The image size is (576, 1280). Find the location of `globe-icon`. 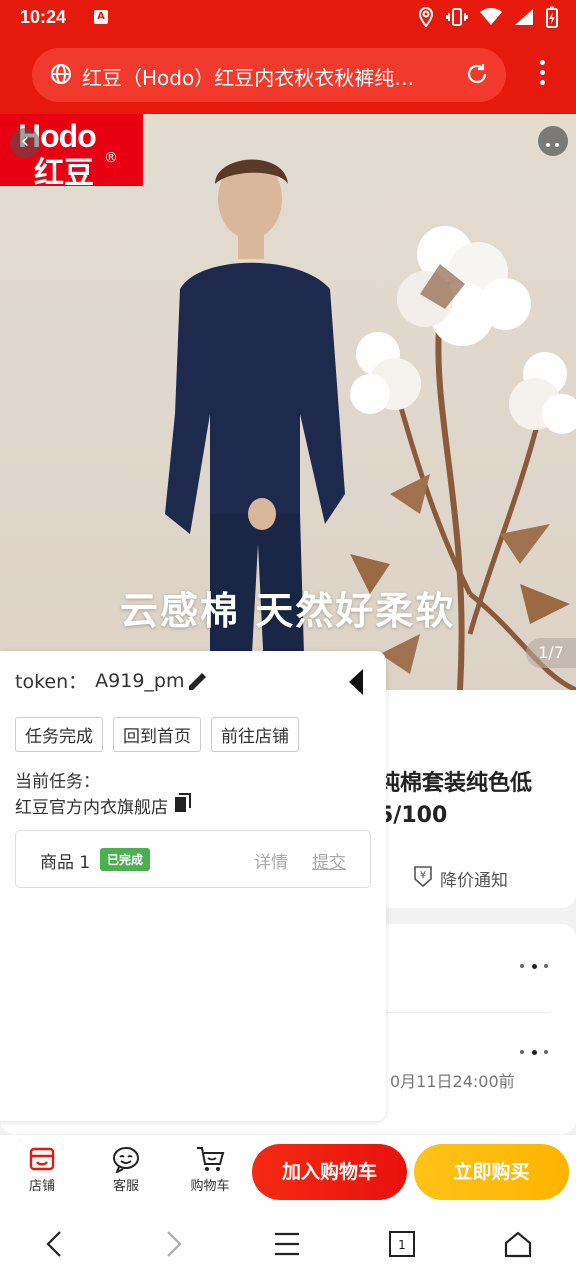

globe-icon is located at coordinates (61, 76).